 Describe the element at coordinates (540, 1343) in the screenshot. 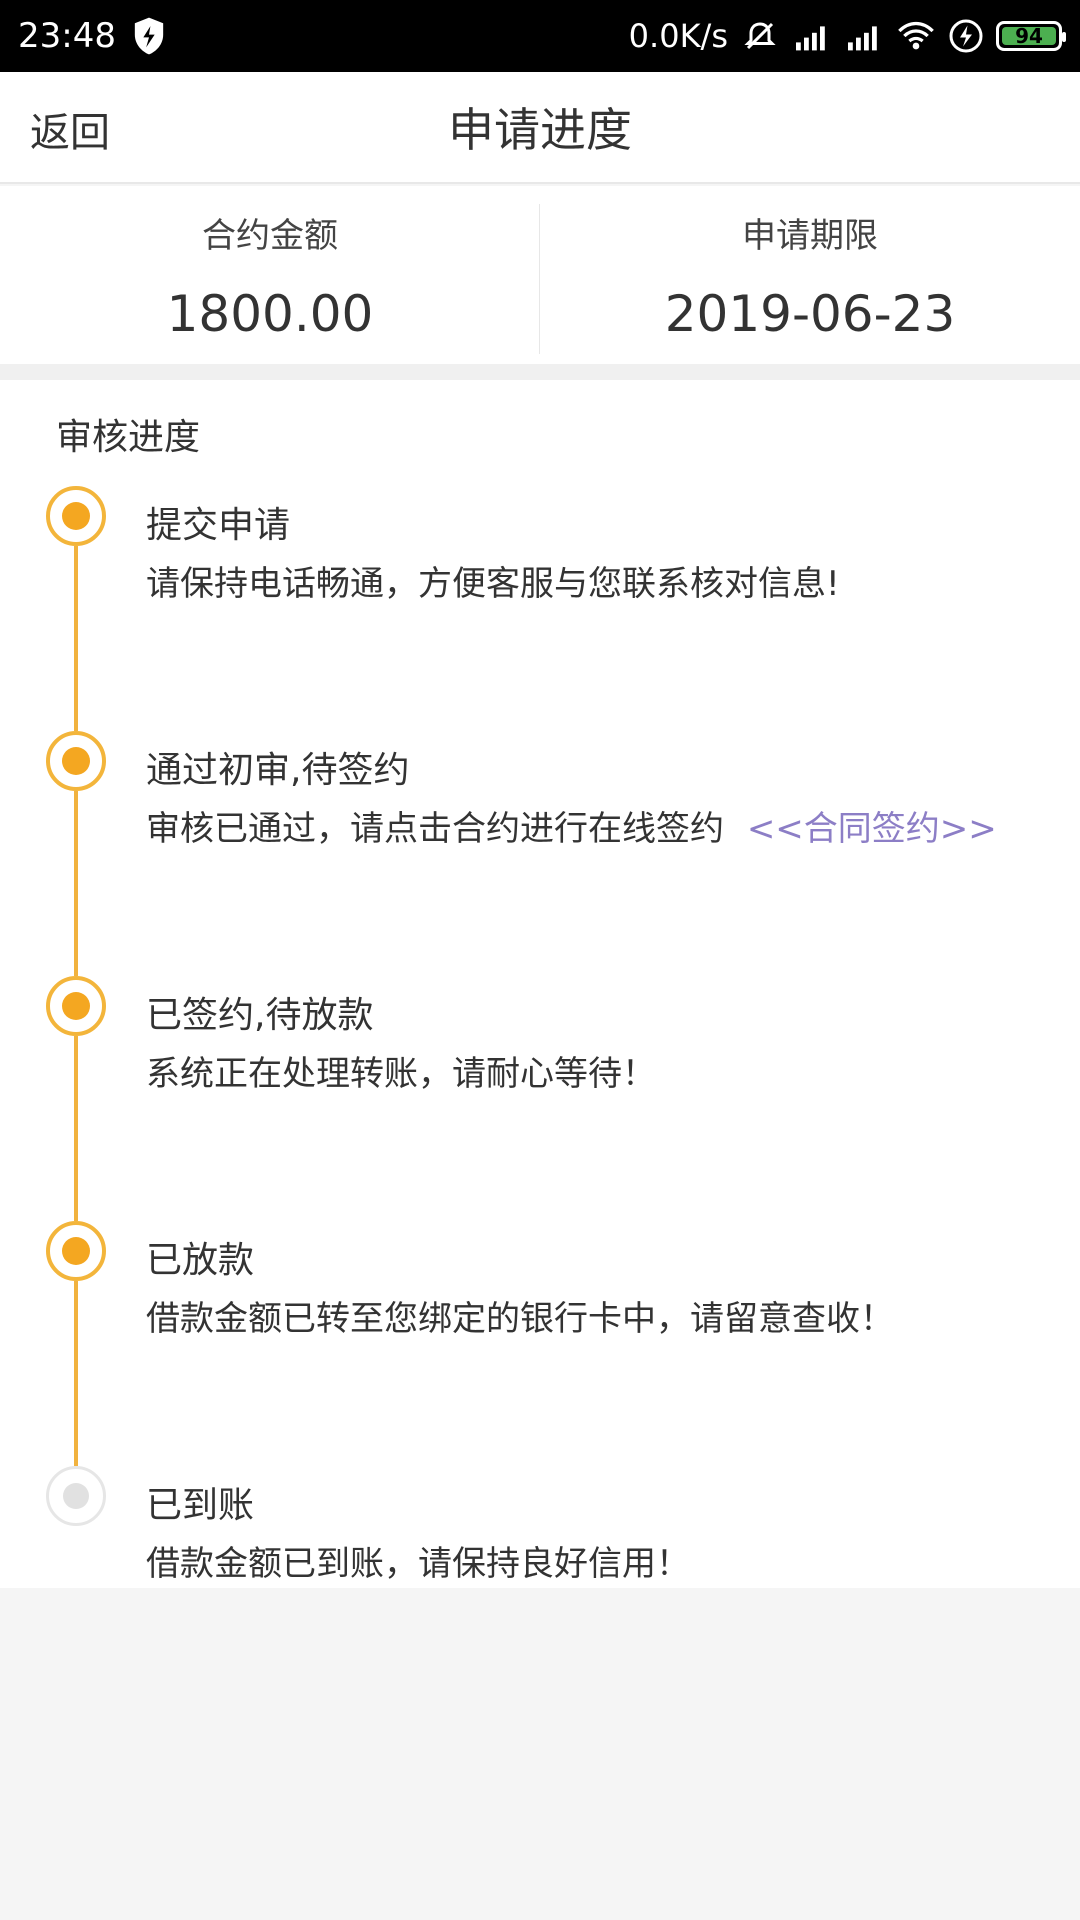

I see `progress-step-4: 已放款 借款金额已转至您绑定的银行卡中，请留意查收！` at that location.